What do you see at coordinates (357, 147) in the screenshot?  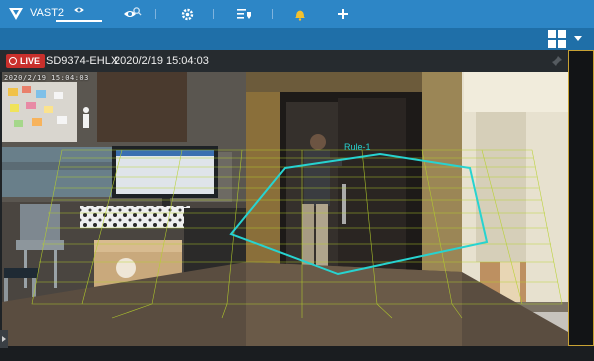 I see `rule-label: Rule-1` at bounding box center [357, 147].